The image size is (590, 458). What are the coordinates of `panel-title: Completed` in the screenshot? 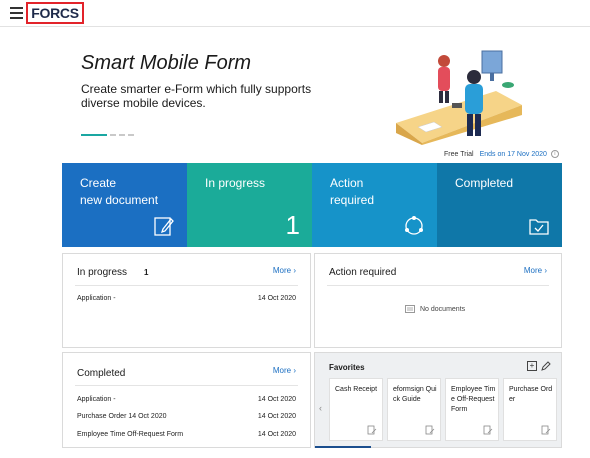 It's located at (101, 373).